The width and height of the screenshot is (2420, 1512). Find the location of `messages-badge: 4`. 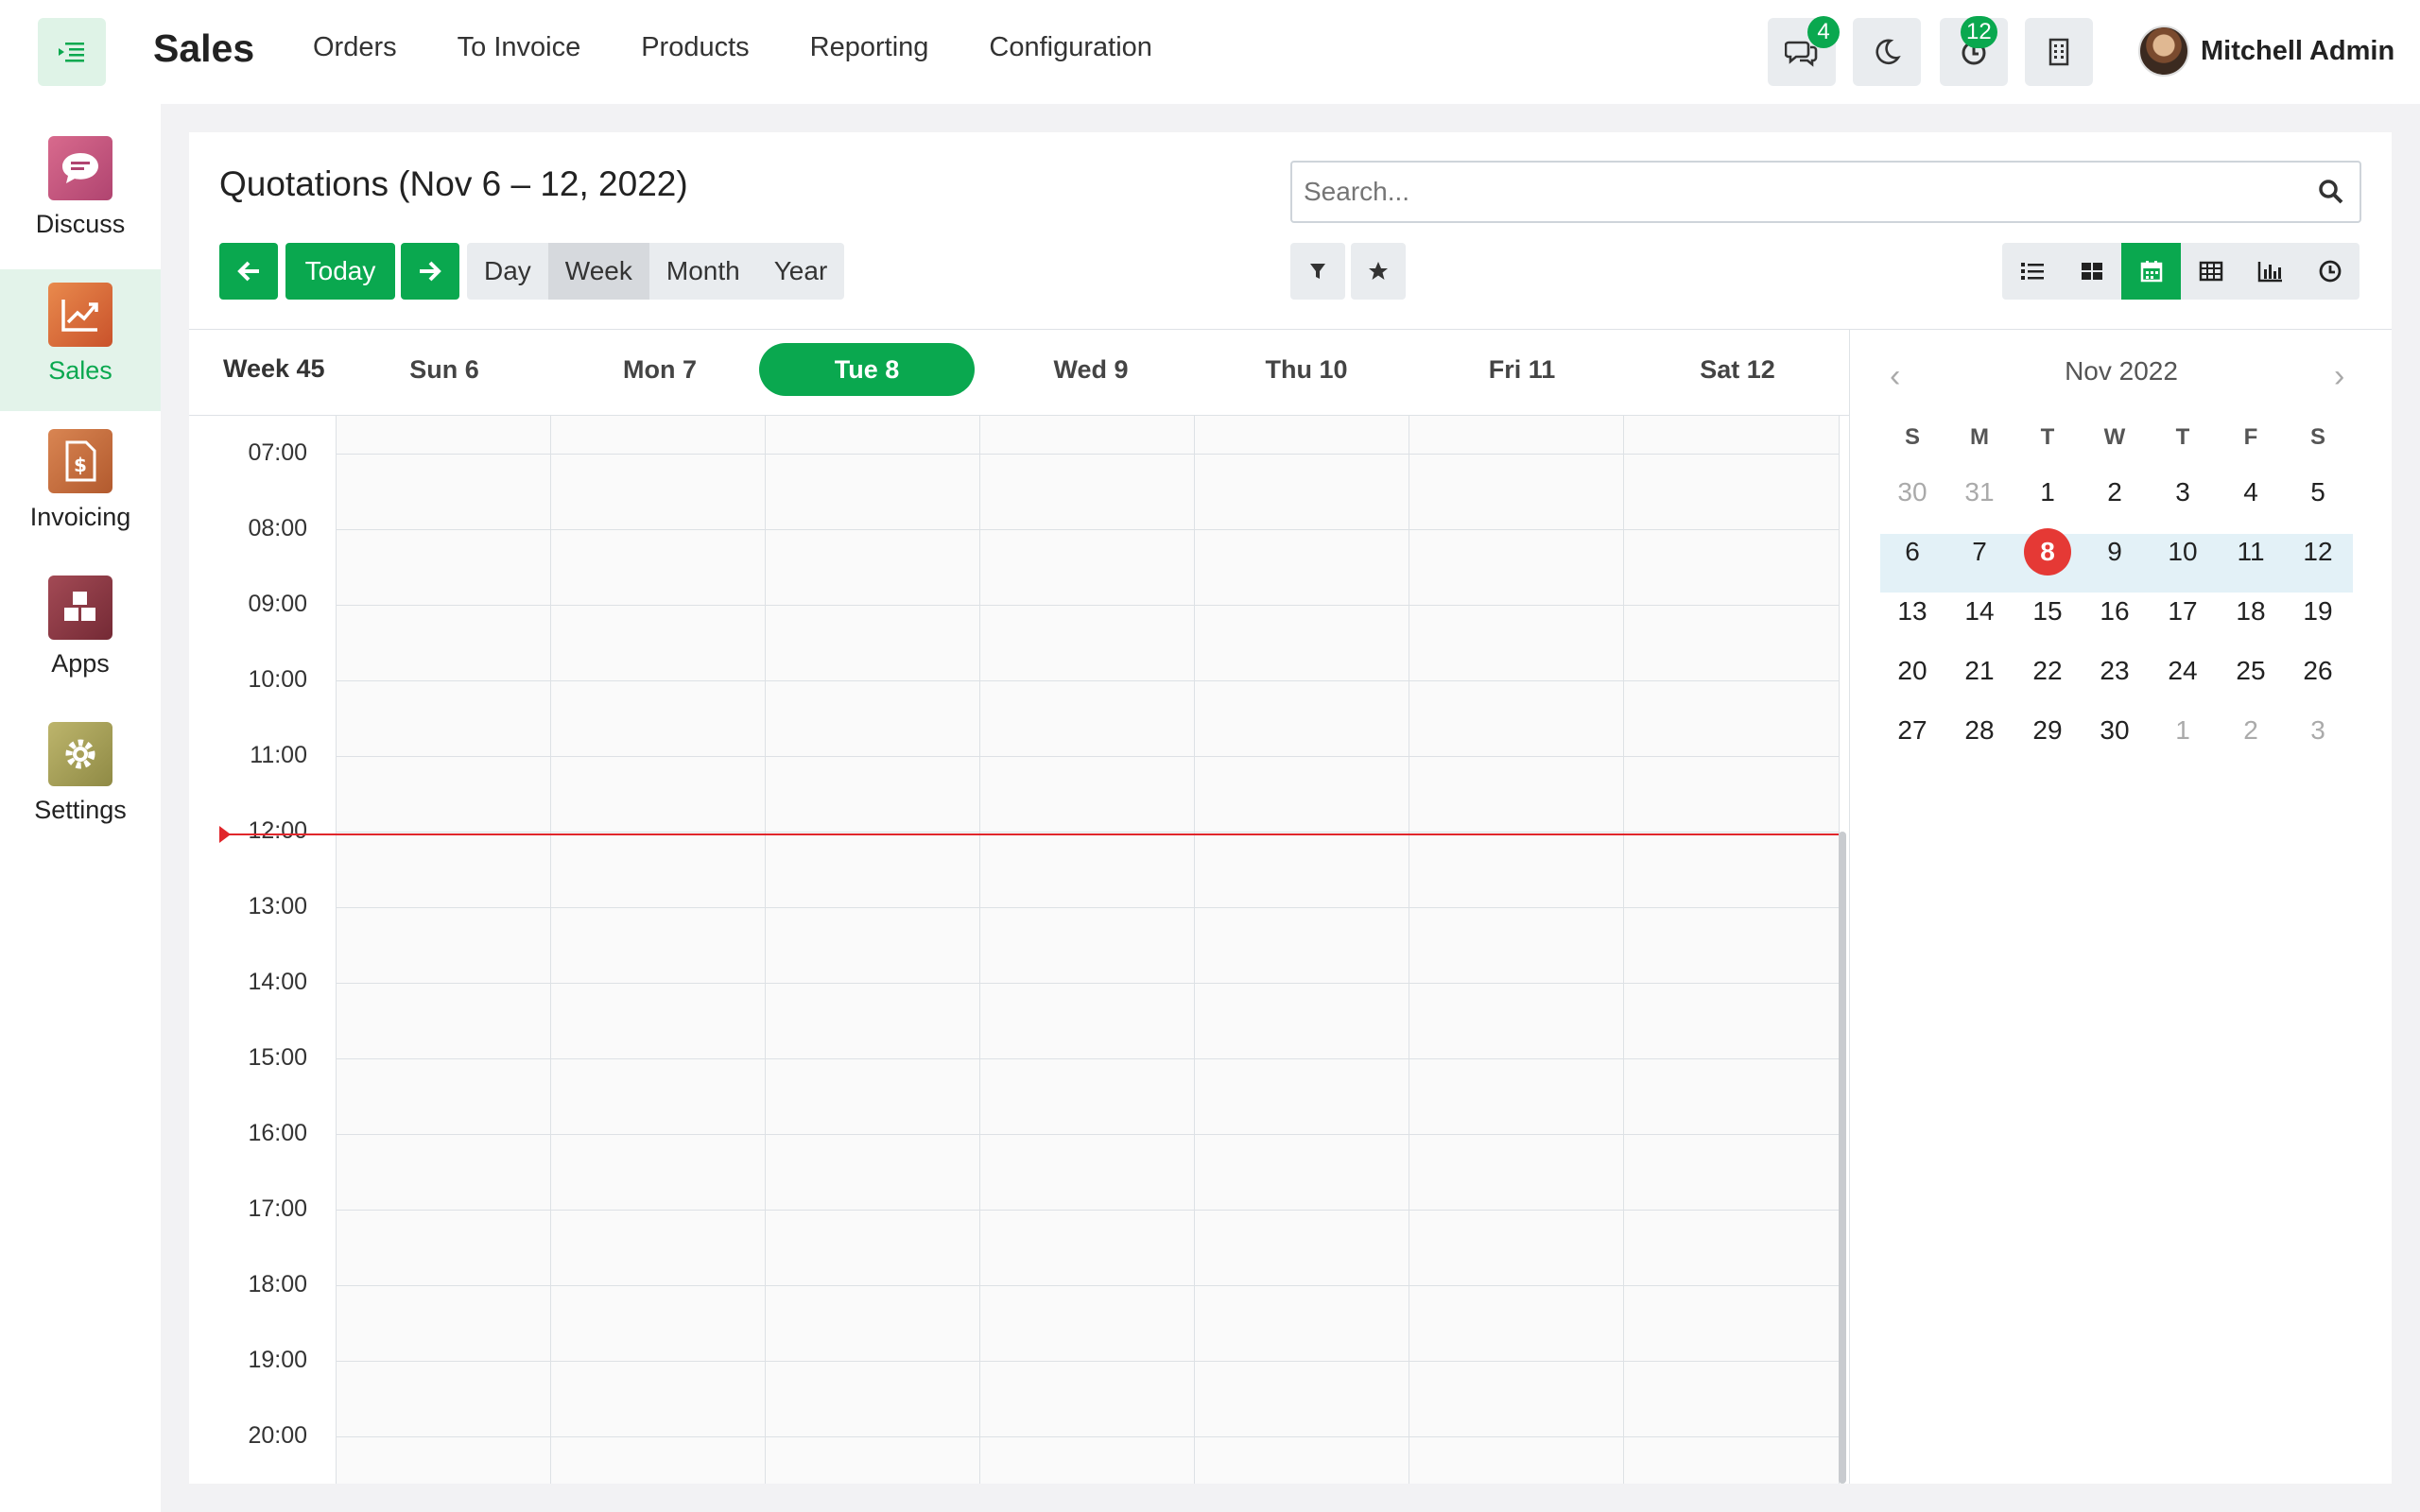

messages-badge: 4 is located at coordinates (1823, 32).